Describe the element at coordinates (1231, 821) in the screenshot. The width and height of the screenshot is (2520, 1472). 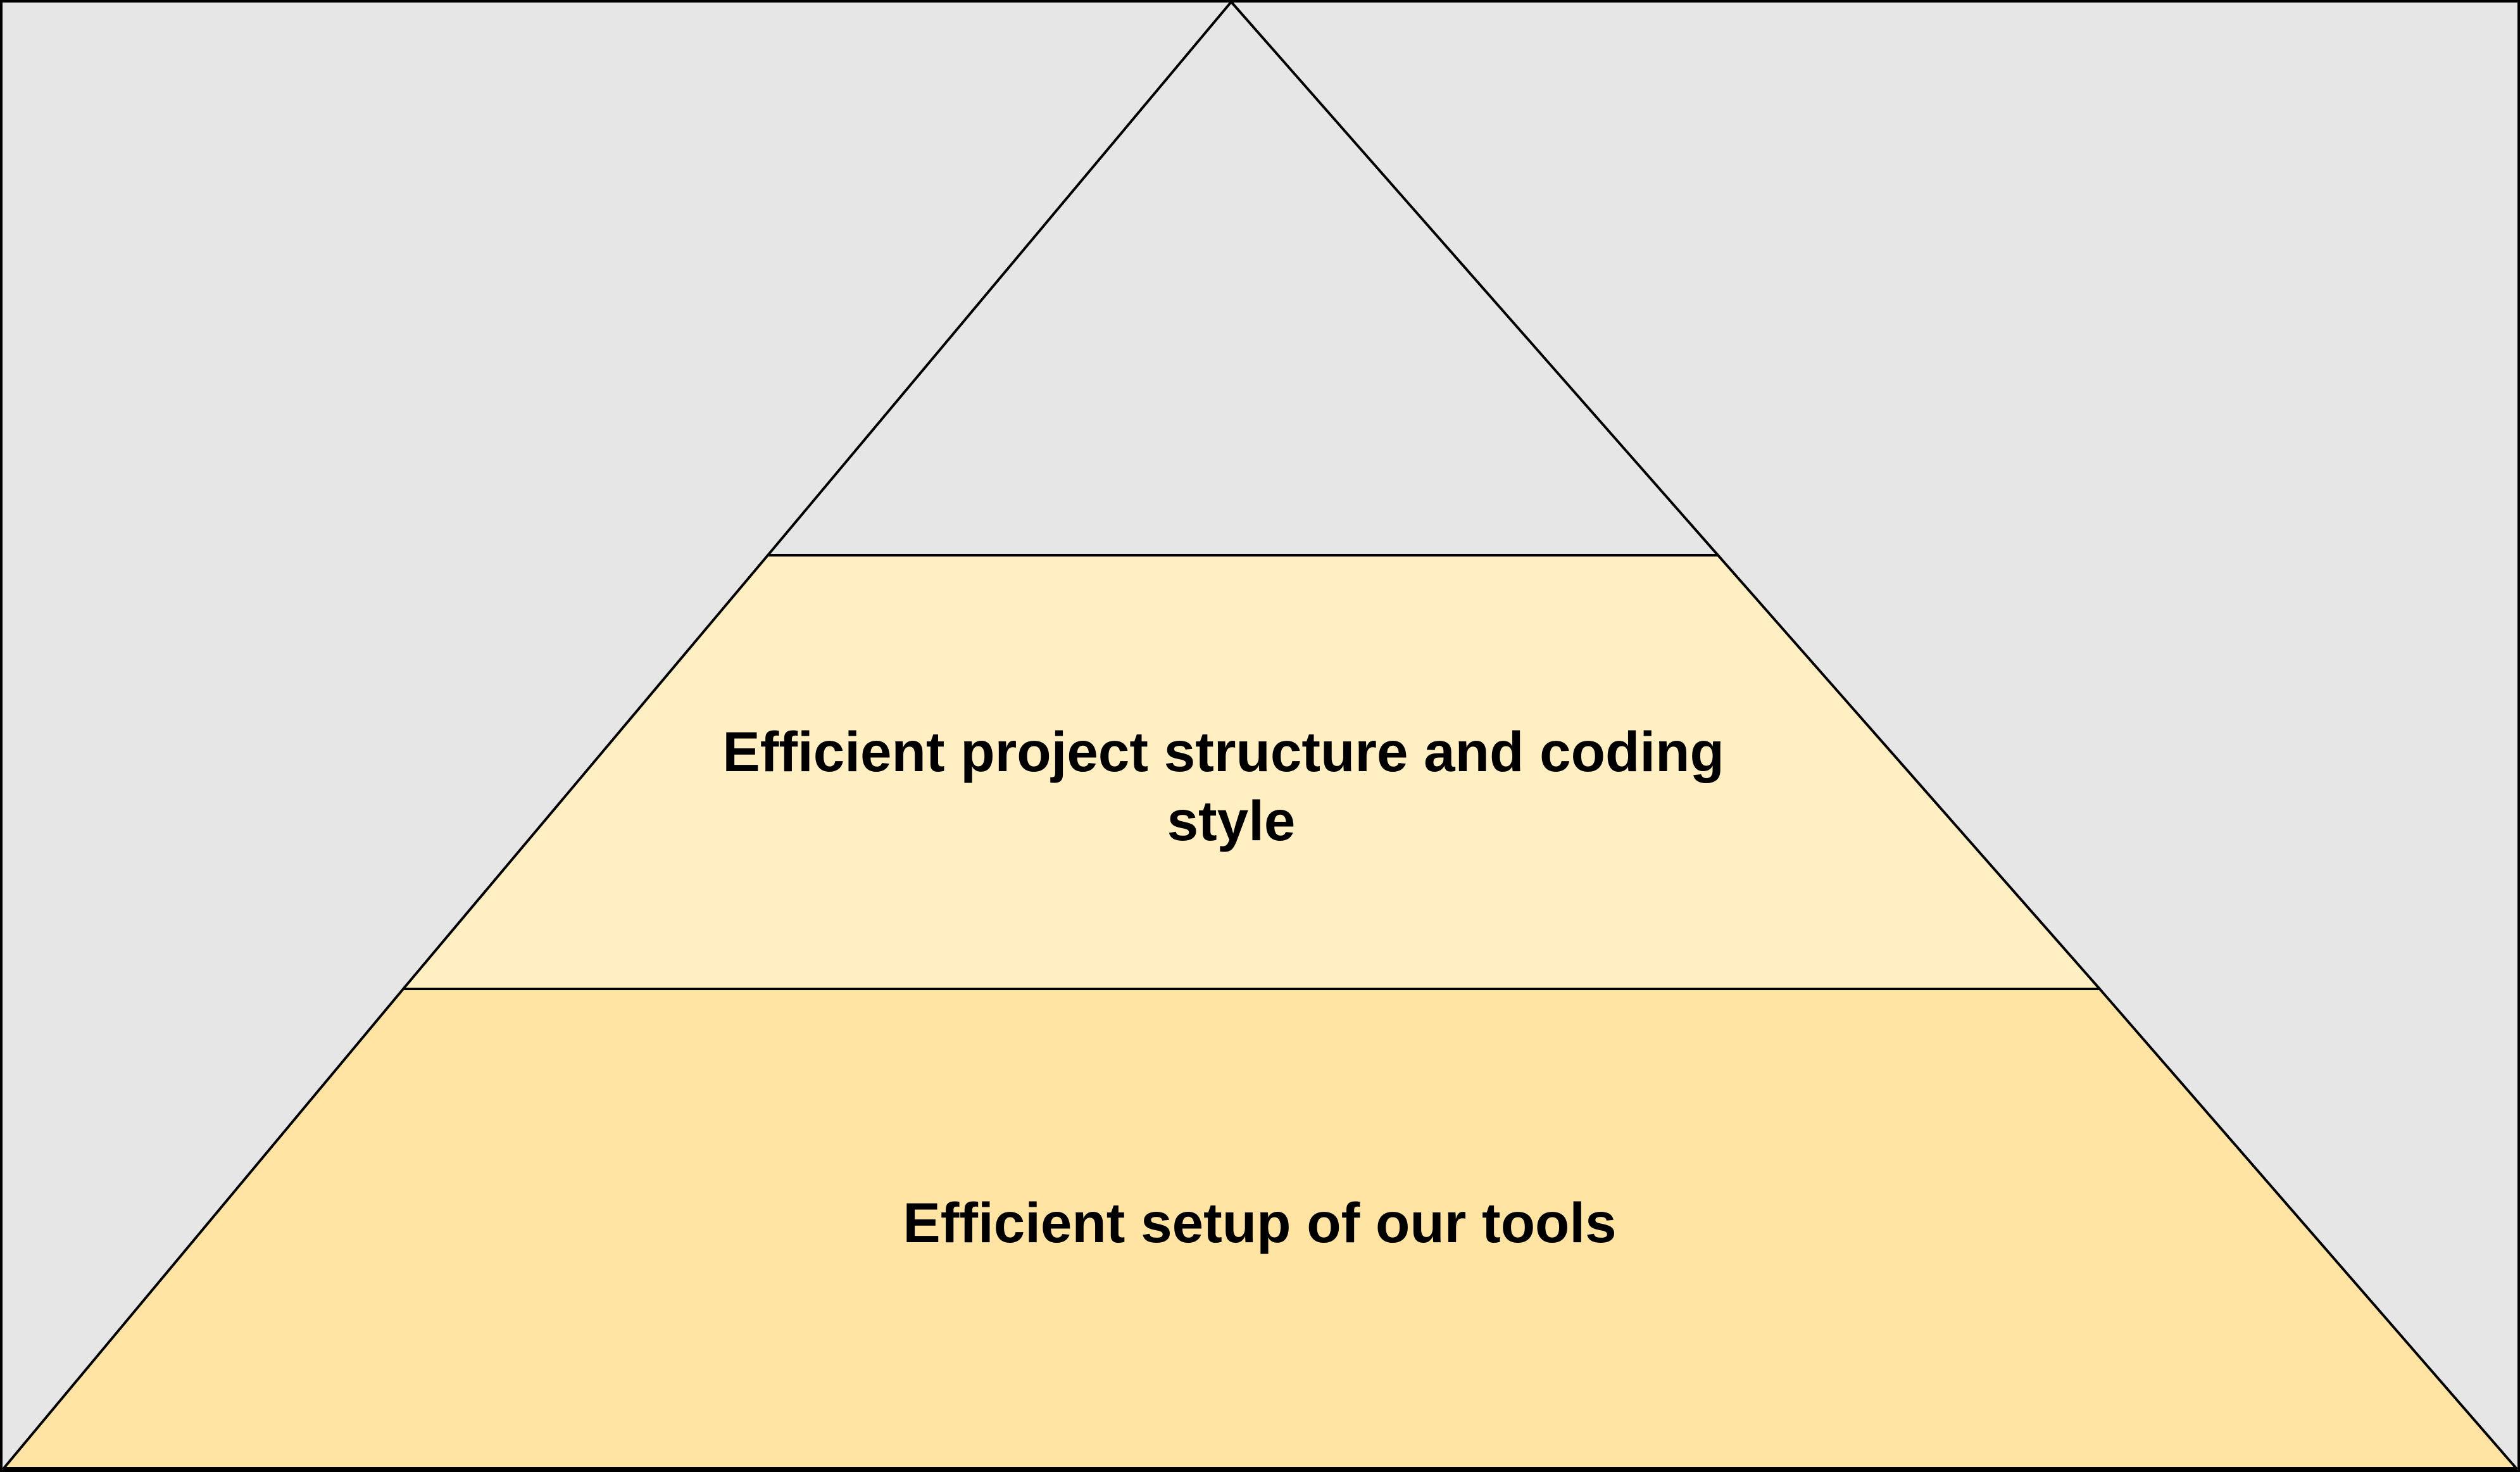
I see `pyramid-tier-middle-label-line-2: style` at that location.